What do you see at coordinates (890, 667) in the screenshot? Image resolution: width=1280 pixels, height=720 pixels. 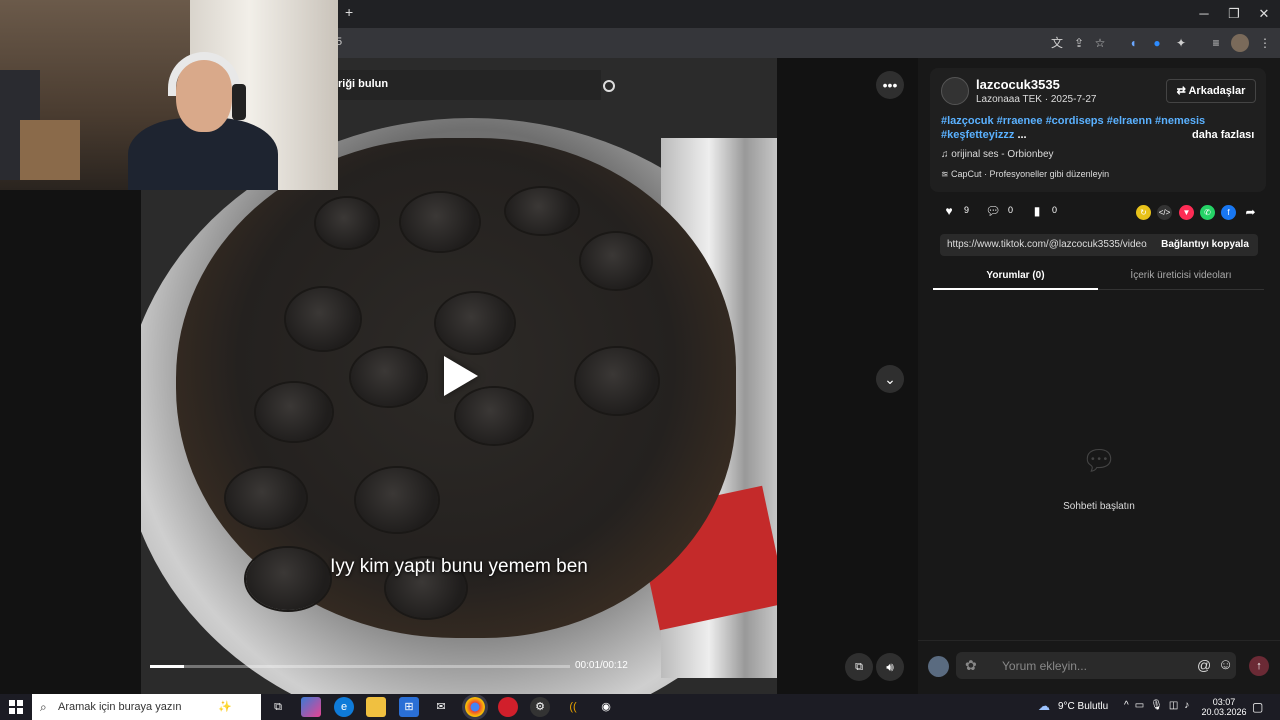 I see `volume-icon: 🔊︎` at bounding box center [890, 667].